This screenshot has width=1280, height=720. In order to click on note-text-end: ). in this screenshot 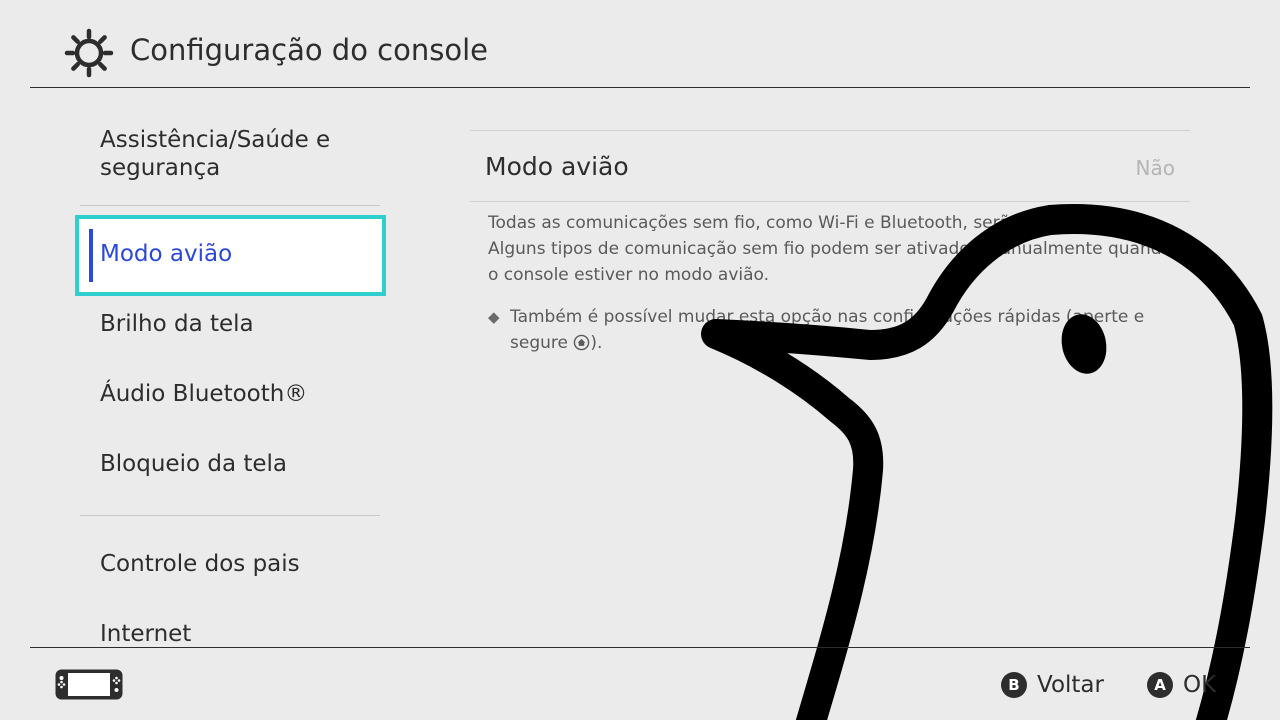, I will do `click(596, 343)`.